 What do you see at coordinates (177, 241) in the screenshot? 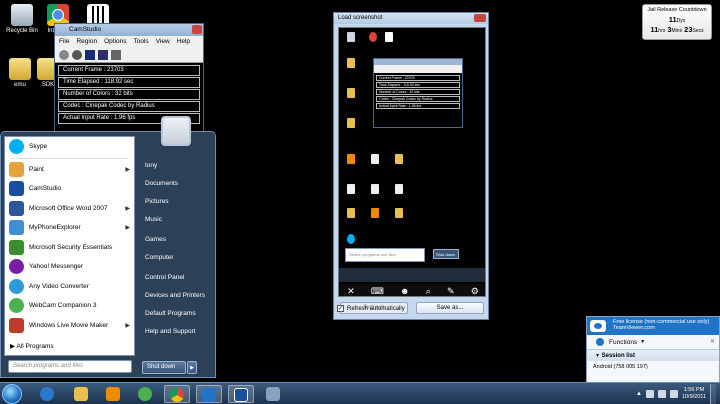
I see `start-games: Games` at bounding box center [177, 241].